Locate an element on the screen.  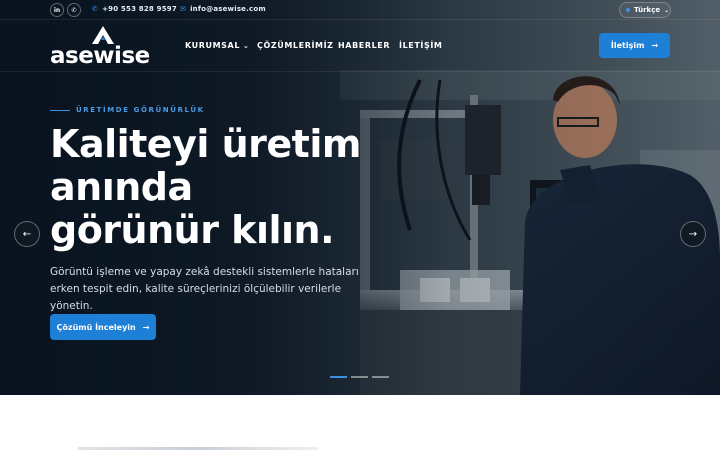
hero-eyebrow: ÜRETİMDE GÖRÜNÜRLÜK is located at coordinates (127, 110).